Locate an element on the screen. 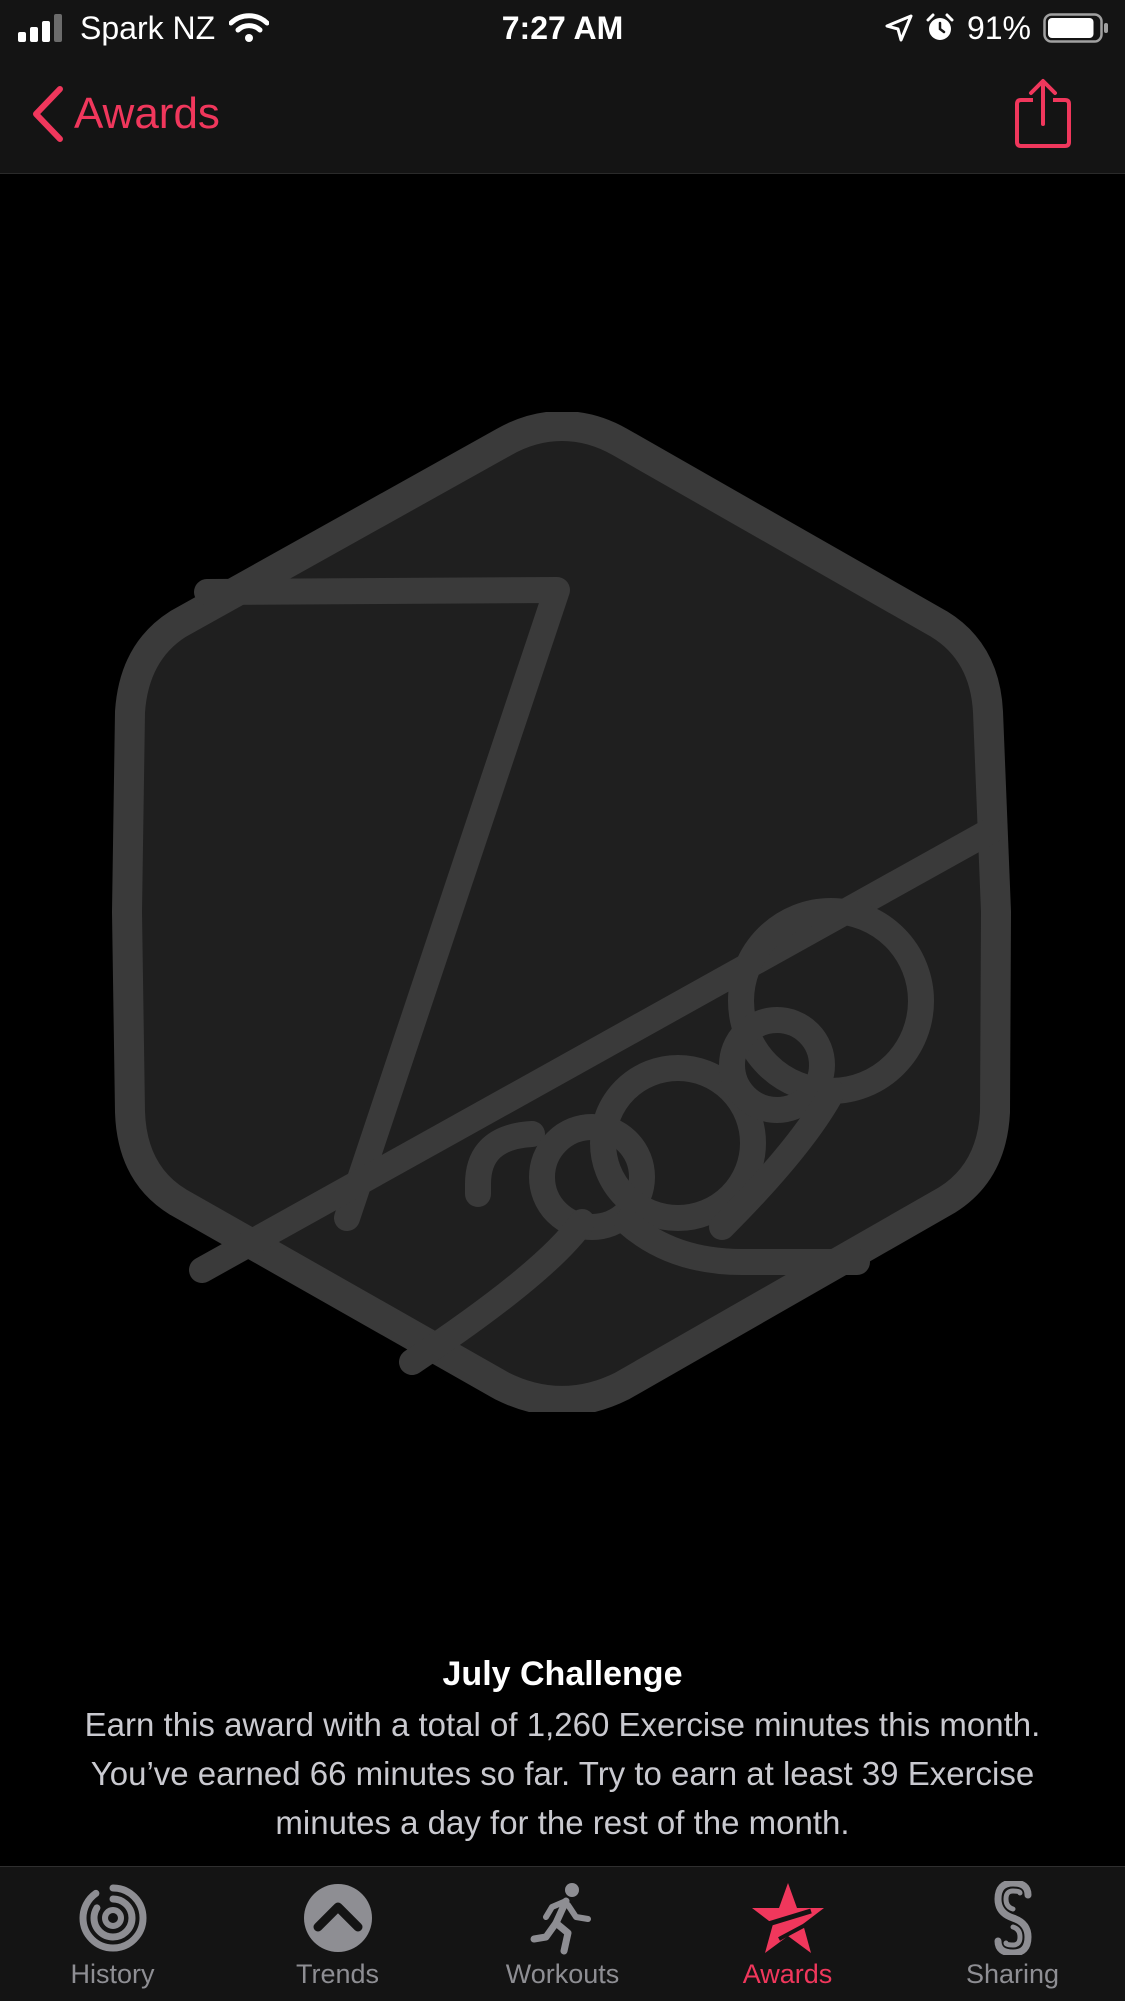 This screenshot has height=2001, width=1125. tab-awards: Awards is located at coordinates (787, 1934).